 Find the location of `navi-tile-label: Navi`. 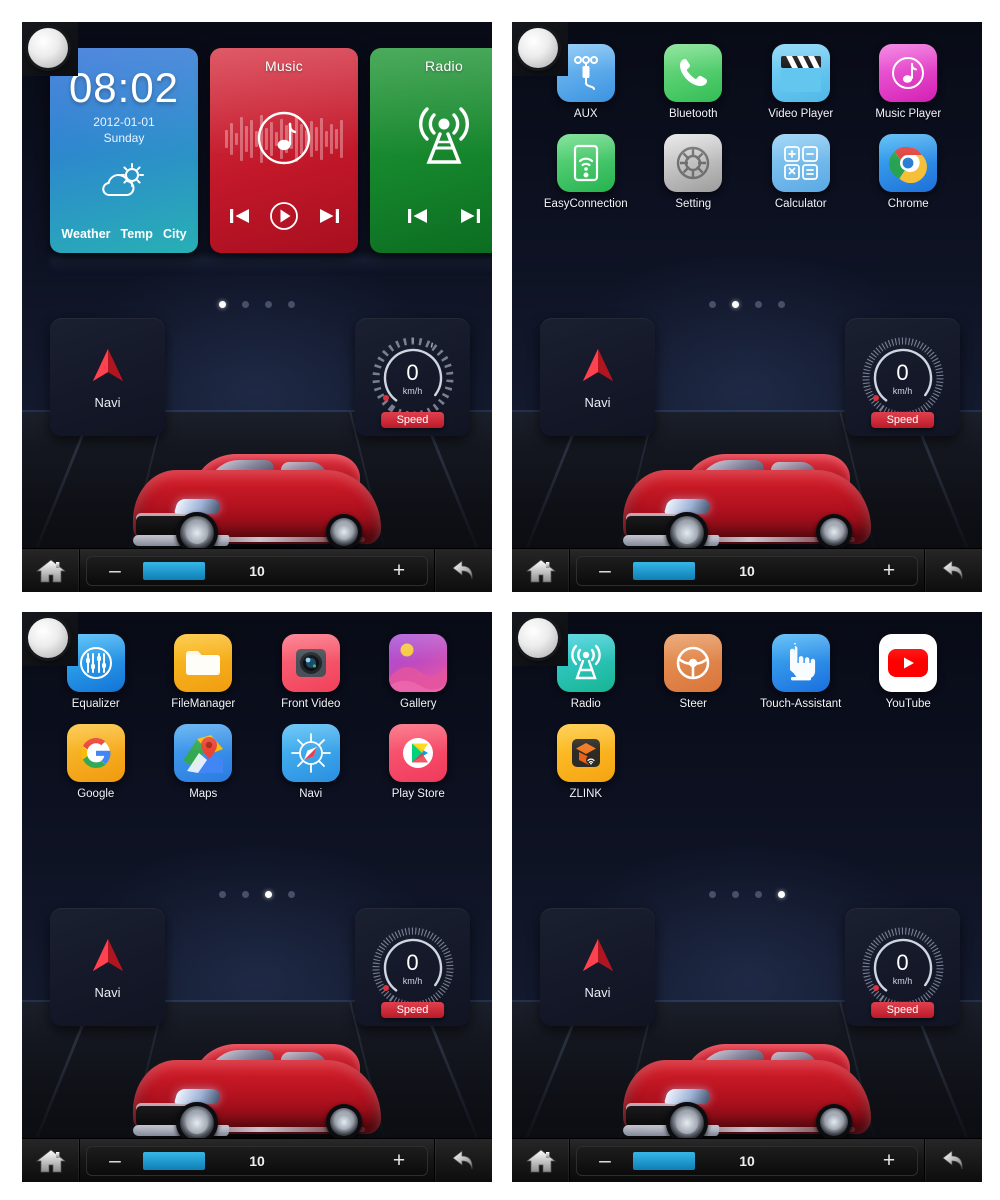

navi-tile-label: Navi is located at coordinates (597, 402).